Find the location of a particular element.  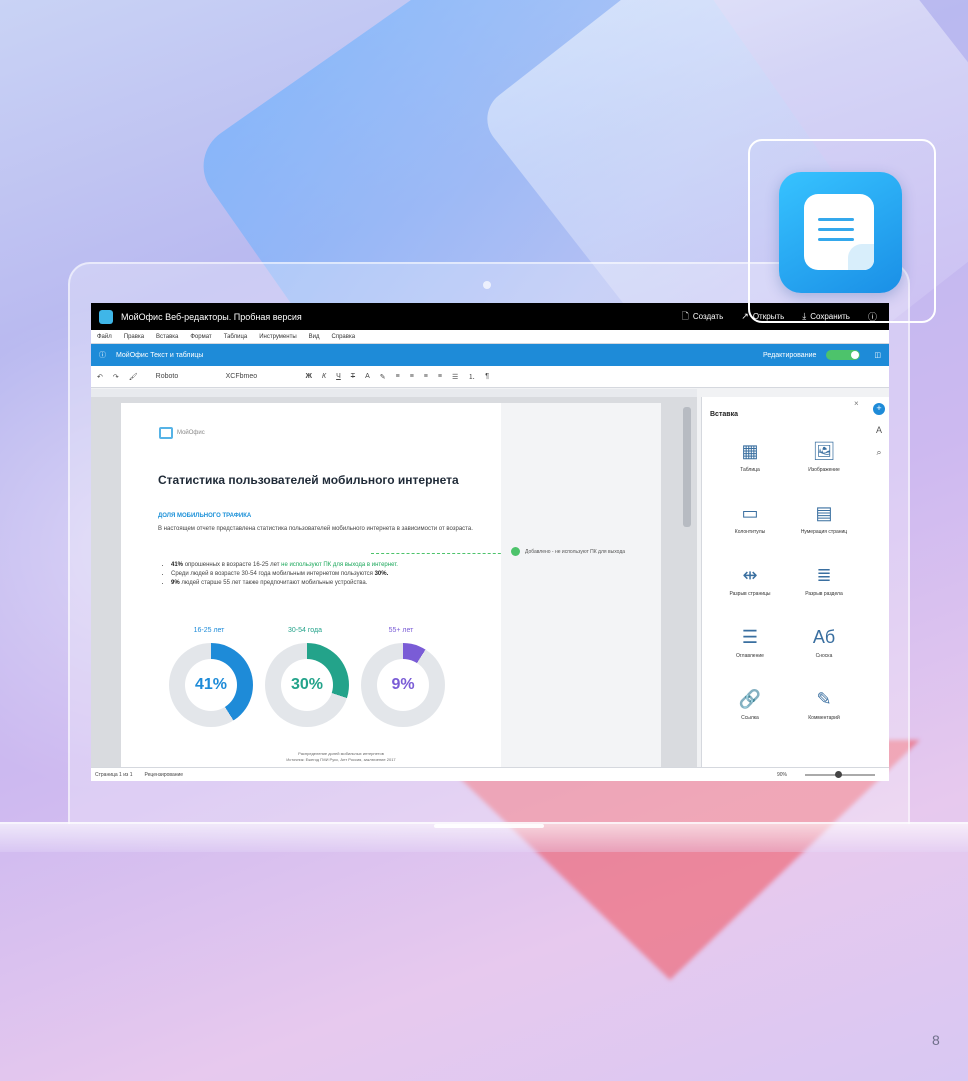

donut-label-2: 30-54 года is located at coordinates (305, 630).